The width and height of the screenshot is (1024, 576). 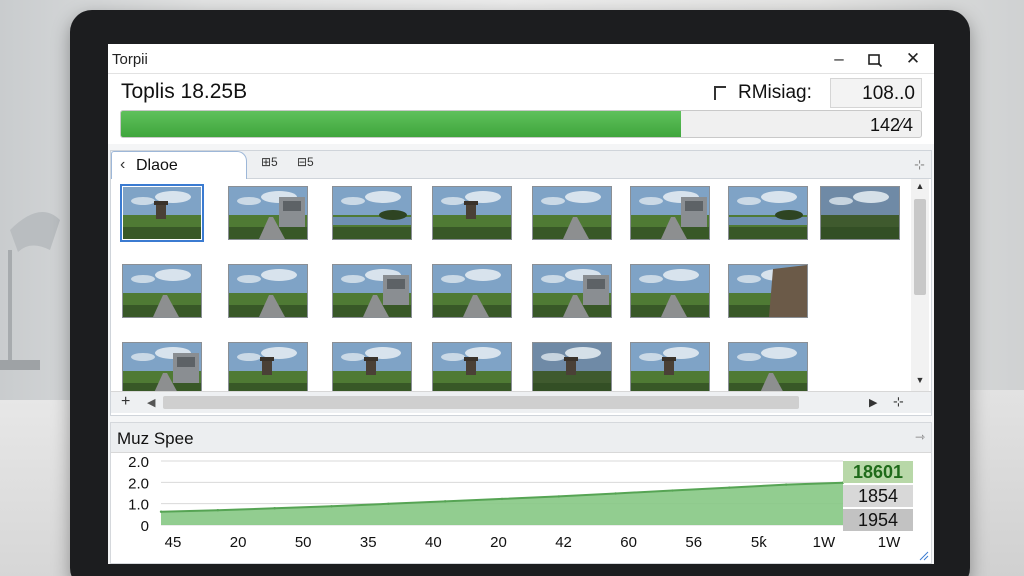 I want to click on page-title: Toplis 18.25B, so click(x=184, y=91).